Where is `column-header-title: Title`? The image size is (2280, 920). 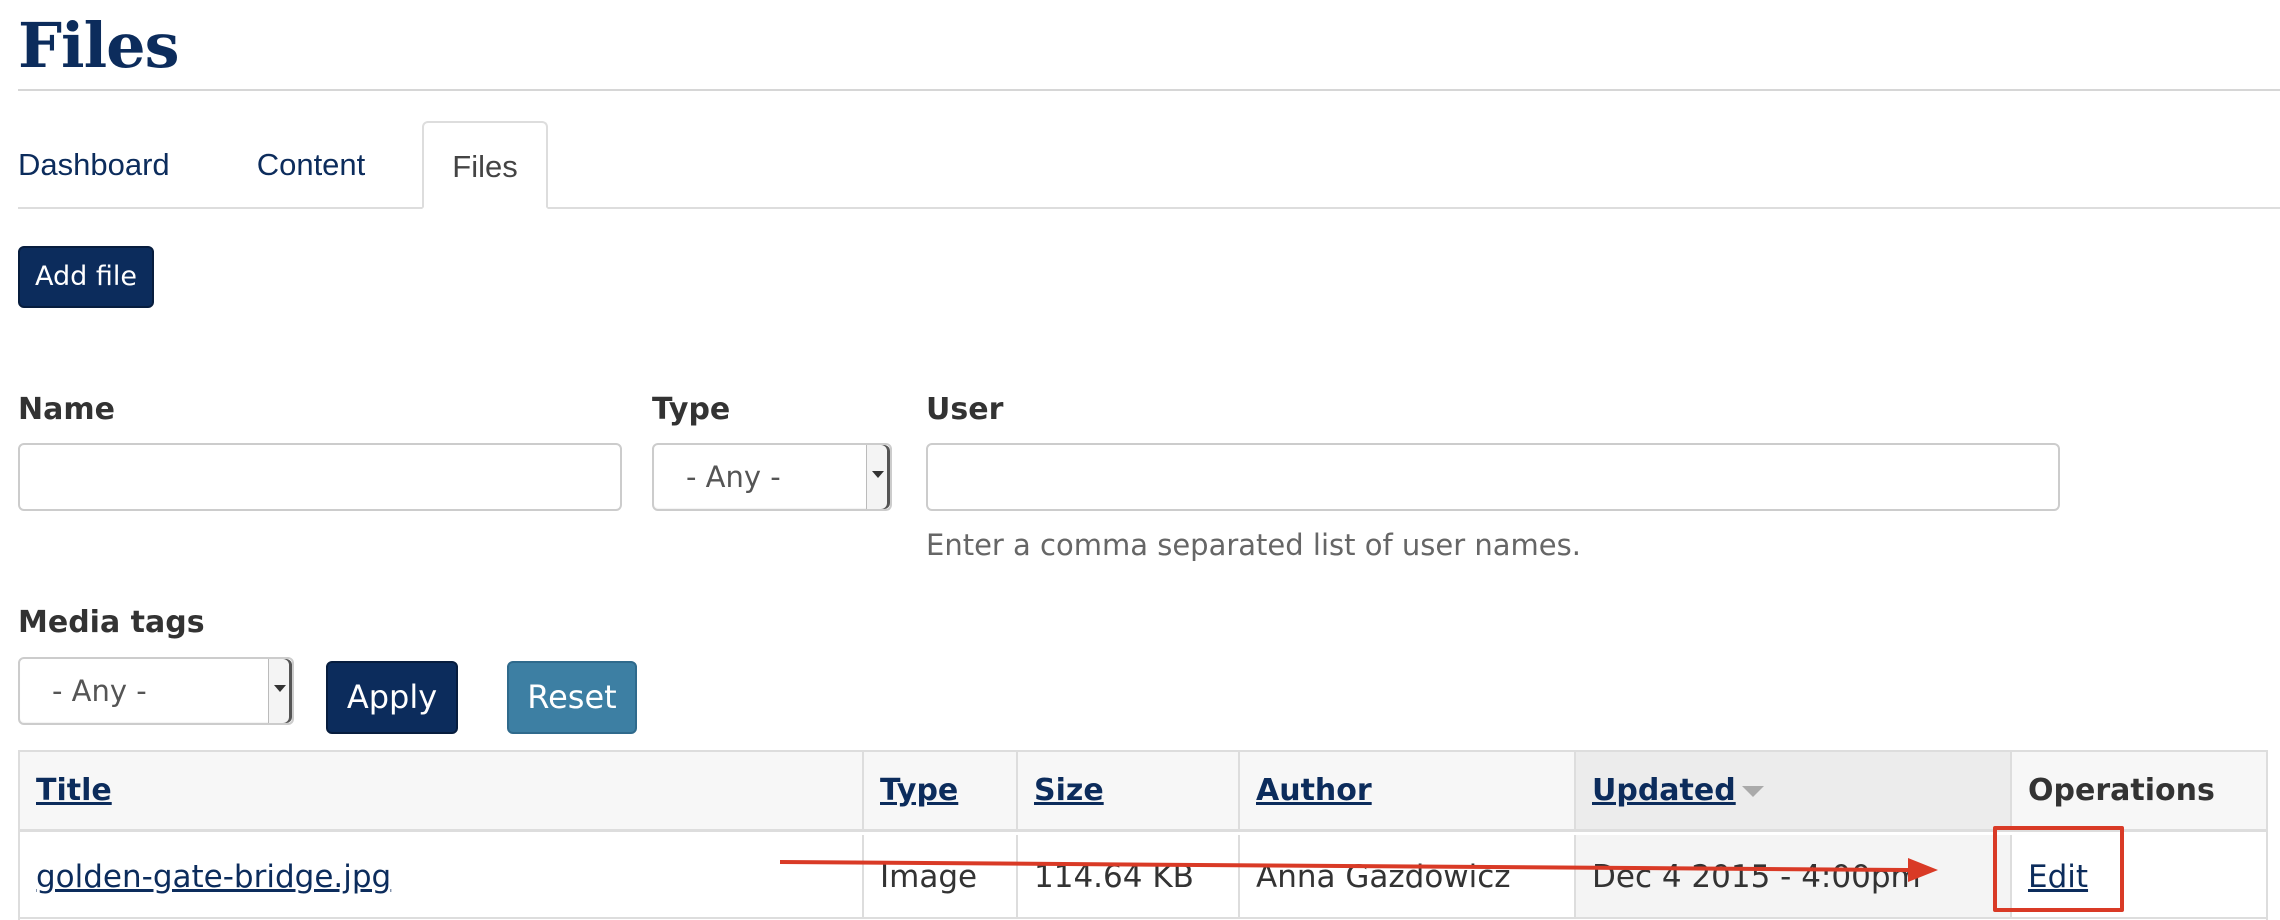 column-header-title: Title is located at coordinates (441, 790).